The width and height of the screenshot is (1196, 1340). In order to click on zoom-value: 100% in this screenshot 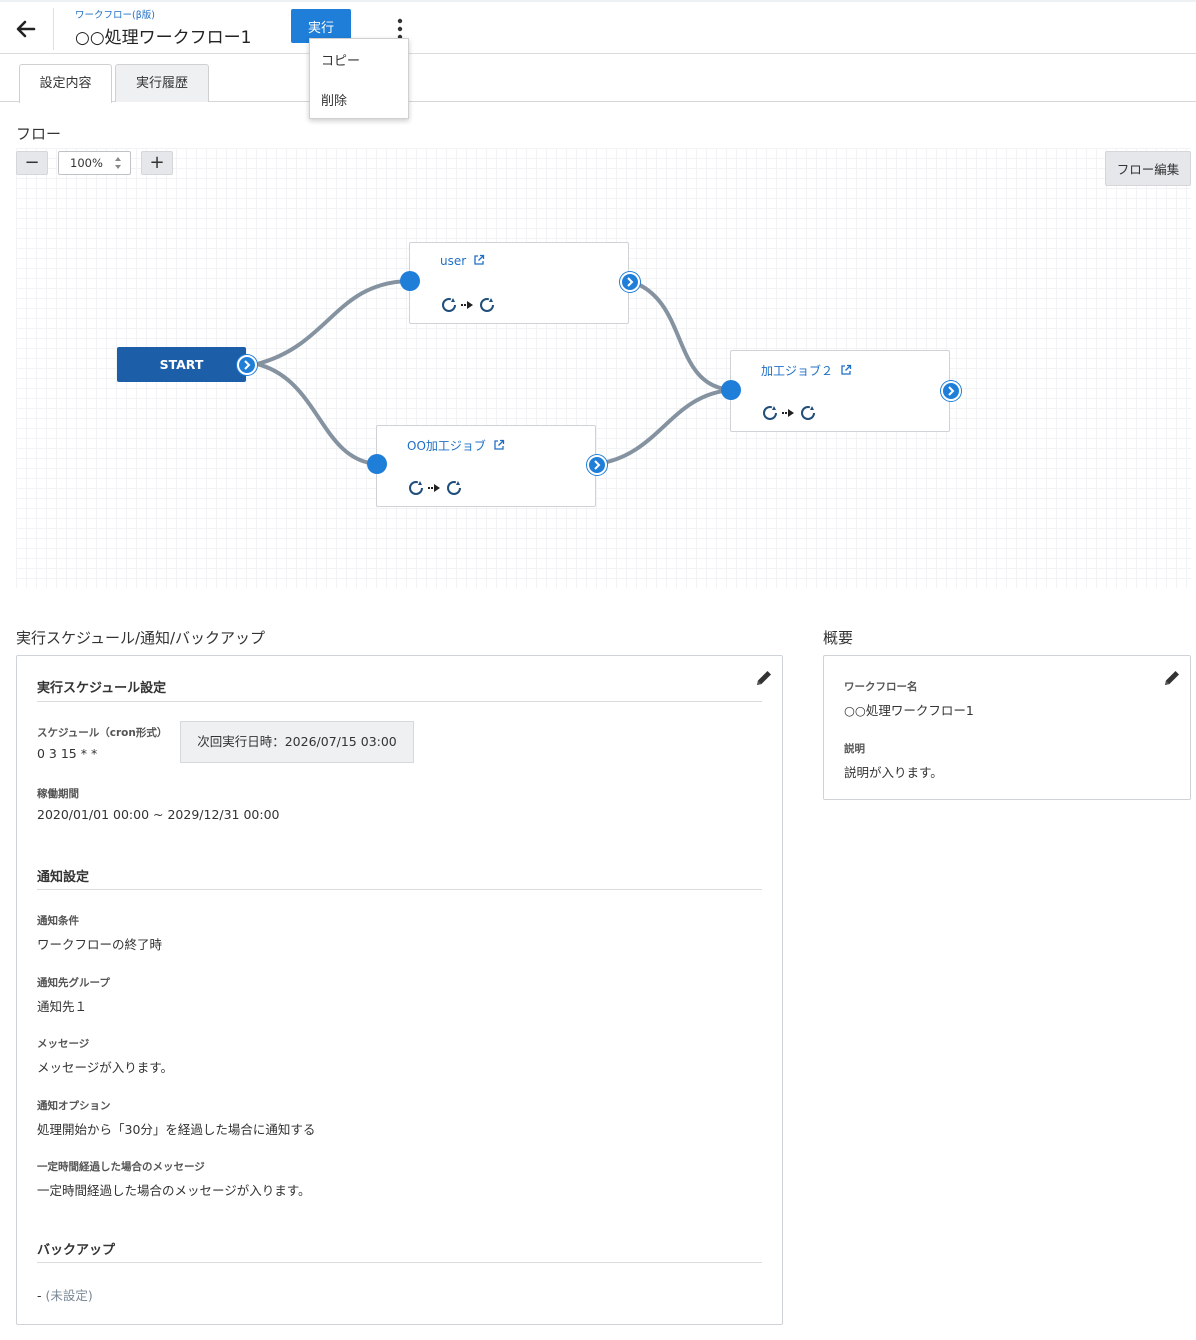, I will do `click(86, 163)`.